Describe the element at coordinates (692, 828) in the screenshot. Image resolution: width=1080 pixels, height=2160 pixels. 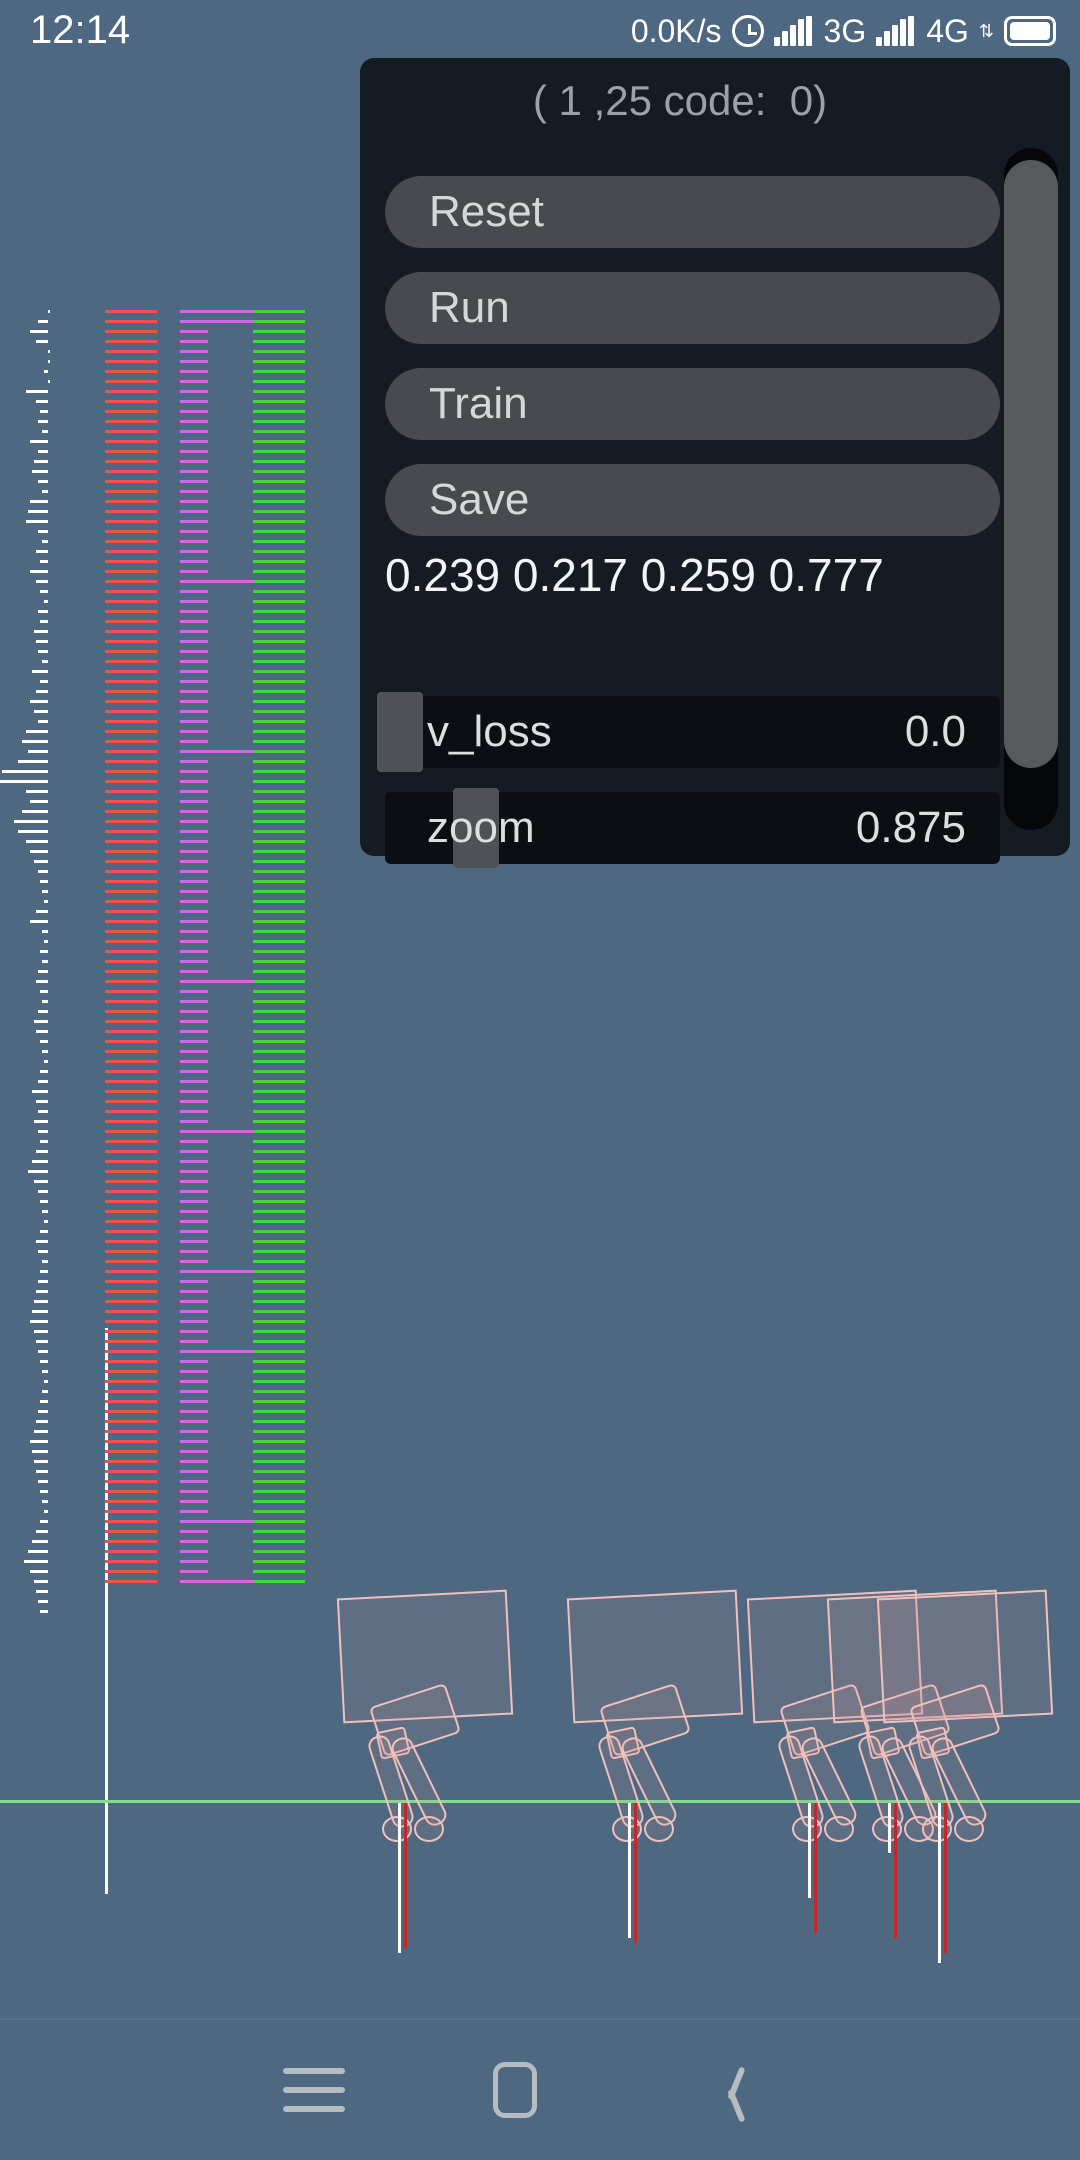
I see `slider-zoom: zoom 0.875` at that location.